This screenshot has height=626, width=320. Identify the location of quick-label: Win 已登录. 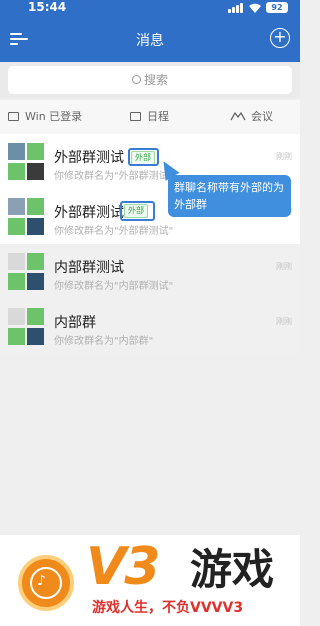
(54, 116).